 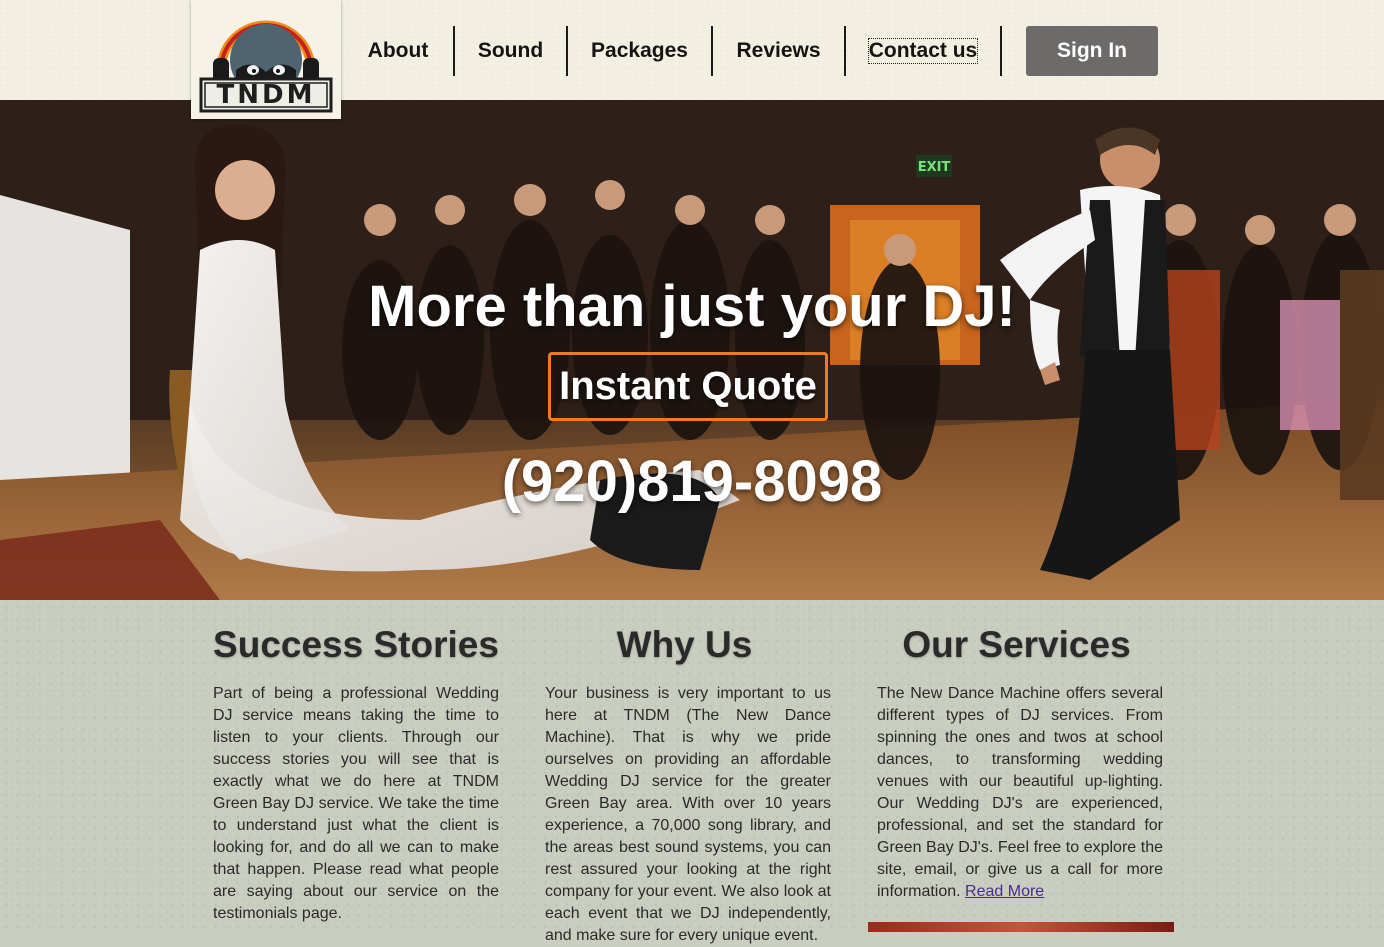 I want to click on instant-quote-button: Instant Quote, so click(x=688, y=386).